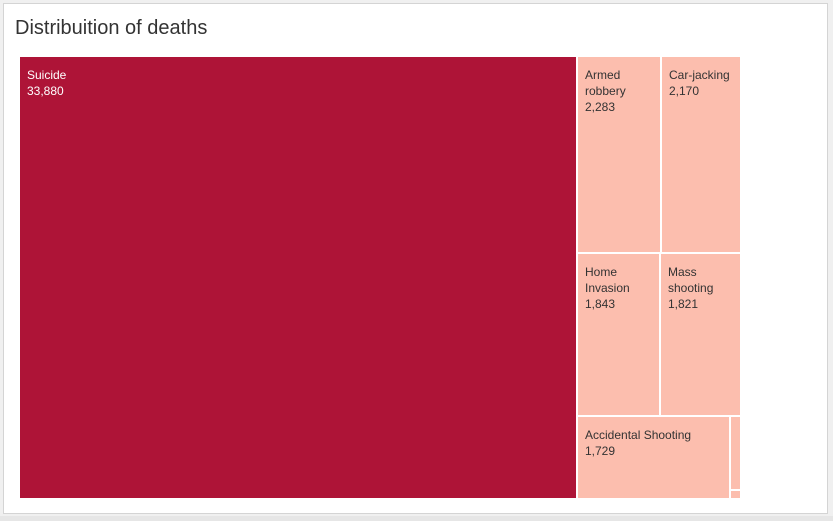 The height and width of the screenshot is (521, 833). What do you see at coordinates (619, 154) in the screenshot?
I see `treemap-tile-armed-robbery: Armed robbery 2,283` at bounding box center [619, 154].